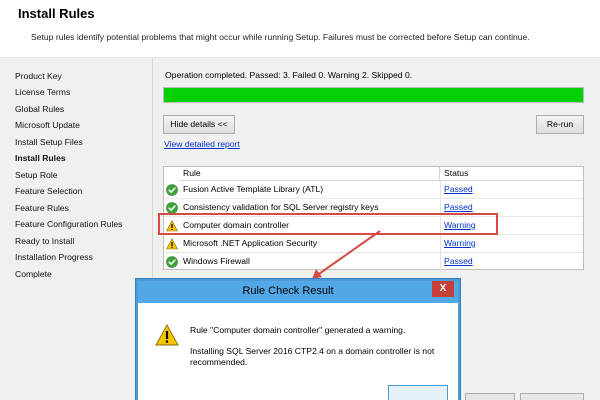 The width and height of the screenshot is (600, 400). What do you see at coordinates (48, 191) in the screenshot?
I see `sidebar-item-feature-selection: Feature Selection` at bounding box center [48, 191].